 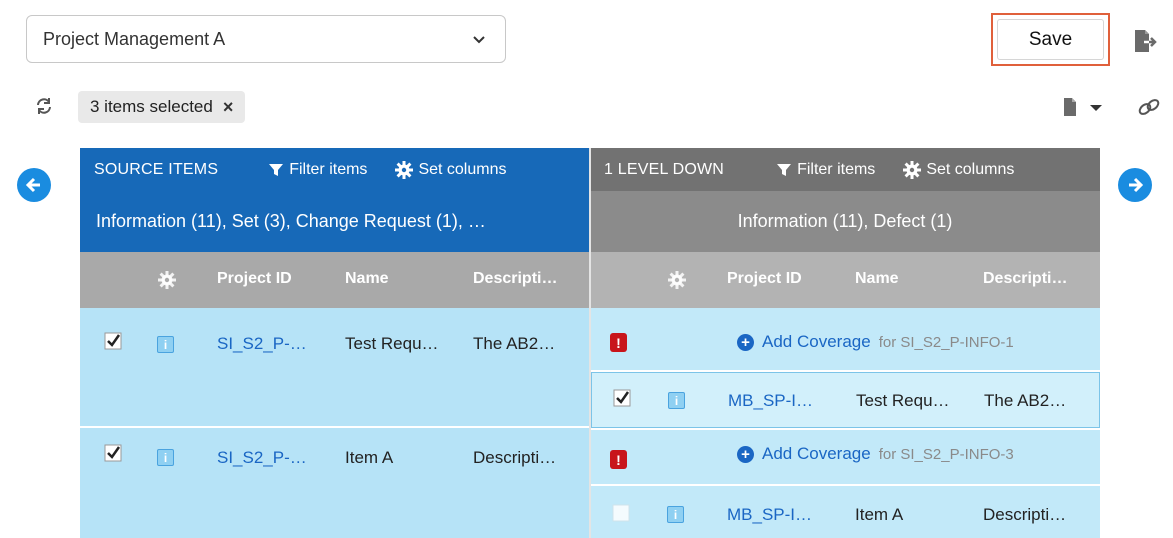 I want to click on coverage-for-text: for SI_S2_P-INFO-3, so click(x=946, y=454).